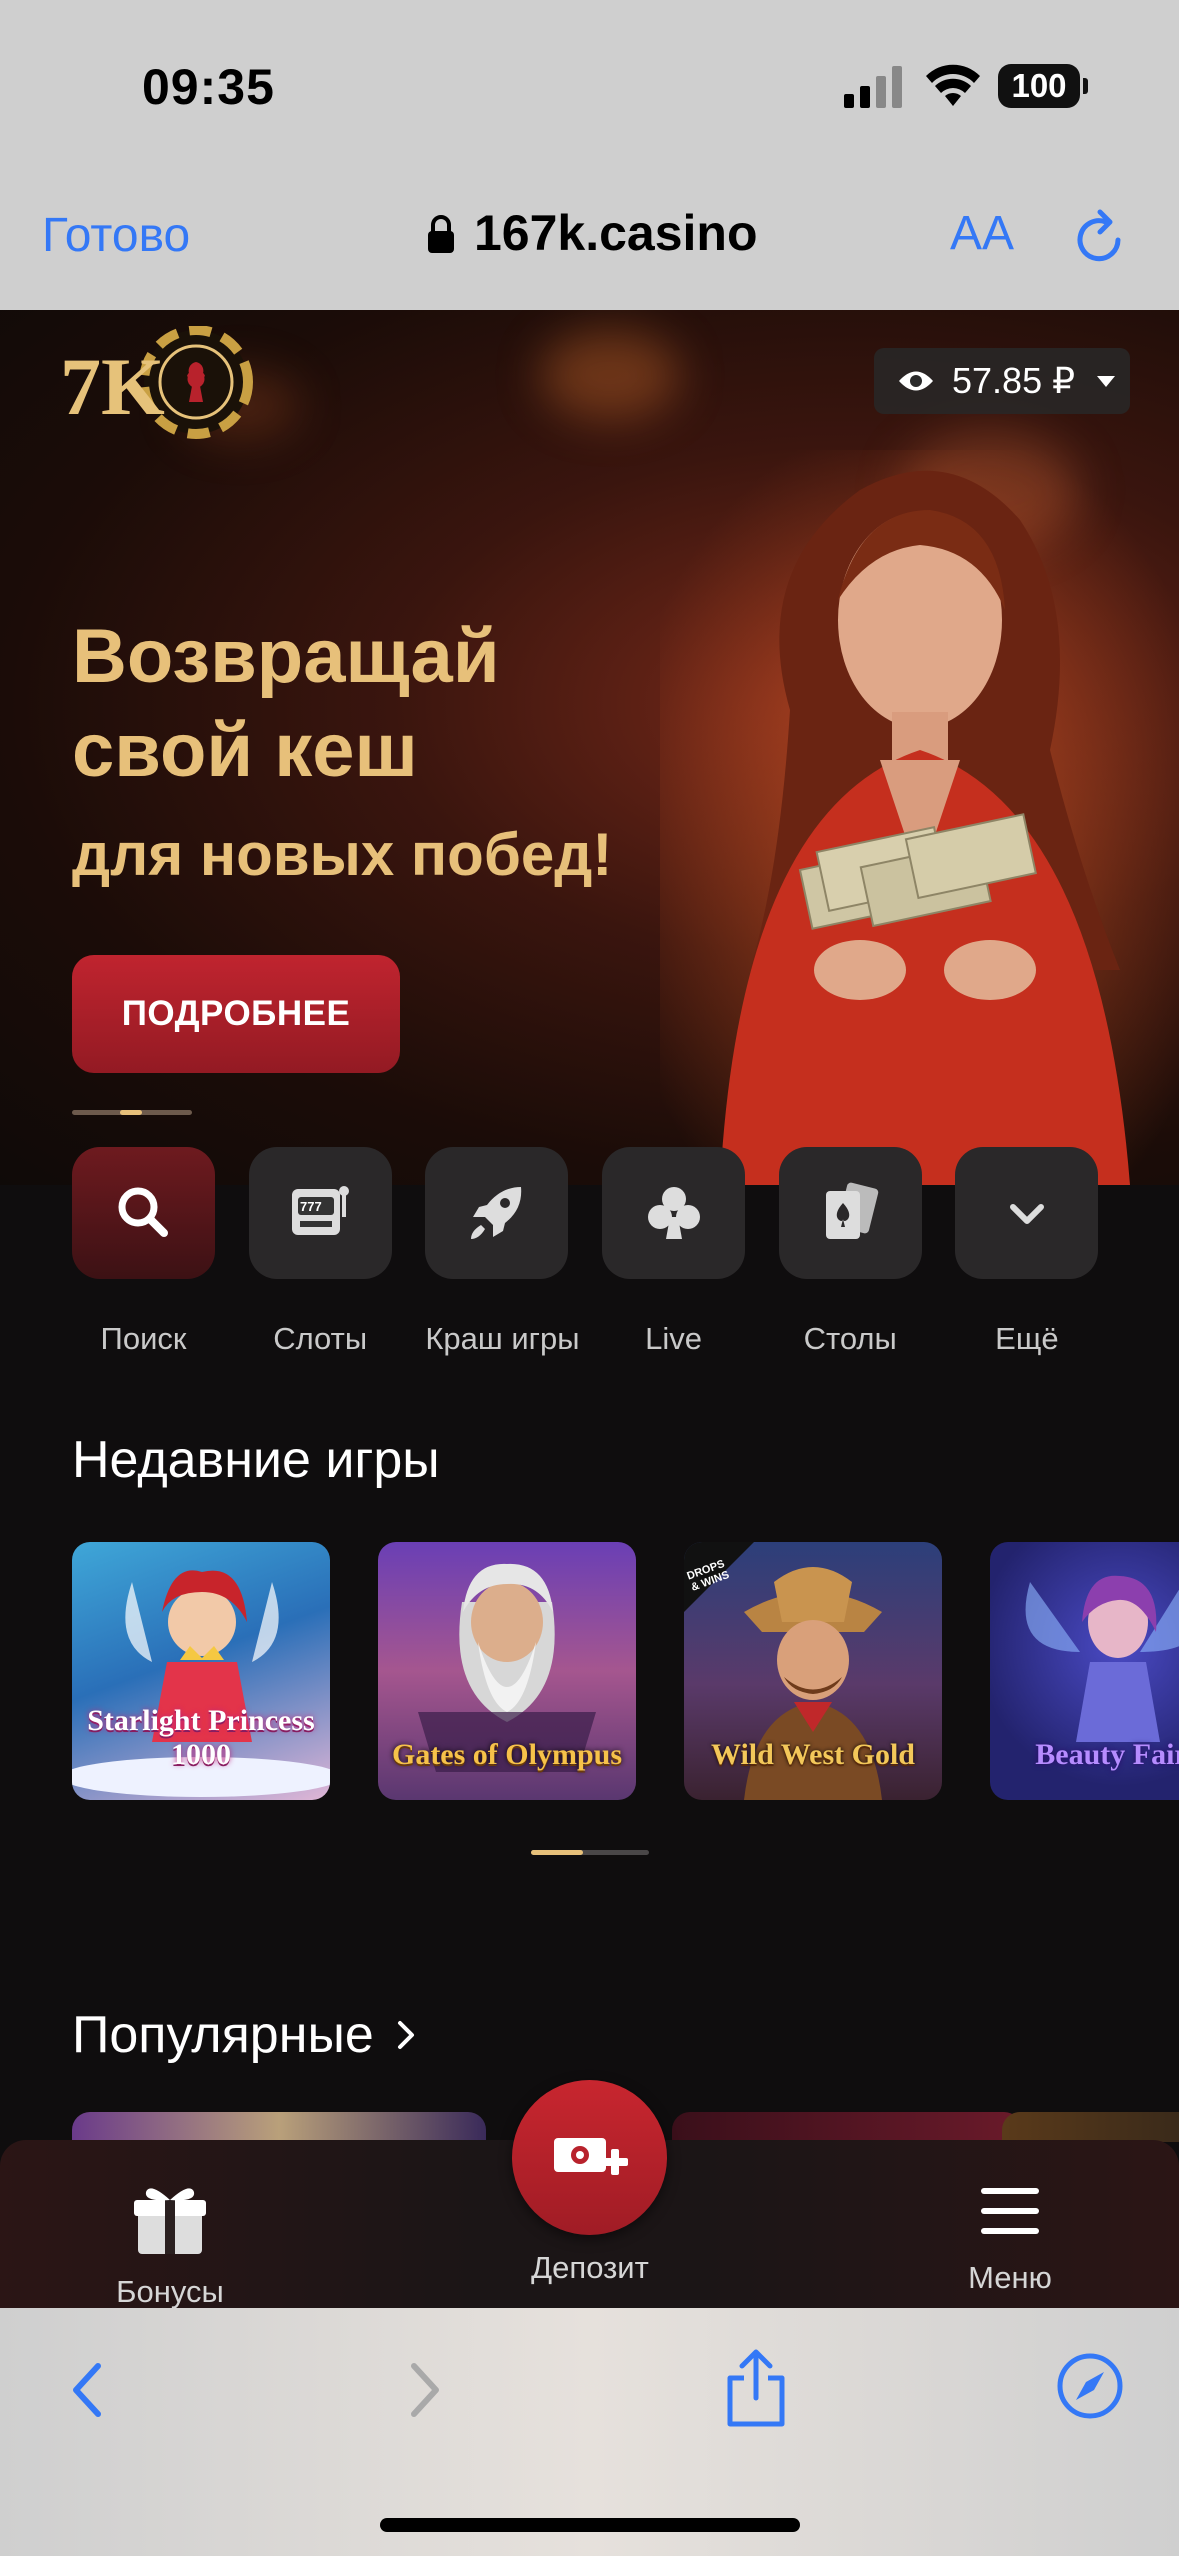 This screenshot has height=2556, width=1179. What do you see at coordinates (813, 1754) in the screenshot?
I see `game-title: Wild West Gold` at bounding box center [813, 1754].